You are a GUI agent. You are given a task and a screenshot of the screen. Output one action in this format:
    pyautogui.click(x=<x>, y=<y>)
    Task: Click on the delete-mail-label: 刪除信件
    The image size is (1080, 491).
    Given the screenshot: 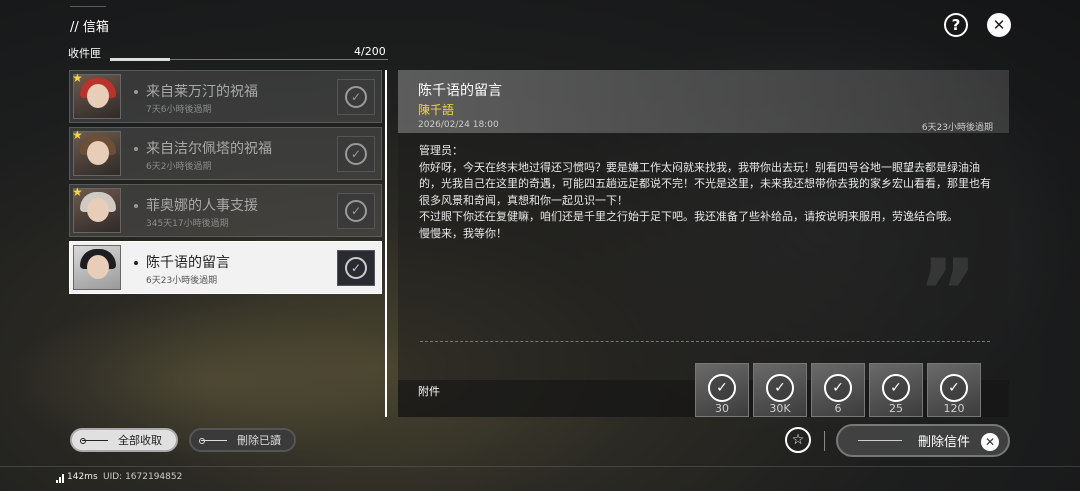 What is the action you would take?
    pyautogui.click(x=944, y=442)
    